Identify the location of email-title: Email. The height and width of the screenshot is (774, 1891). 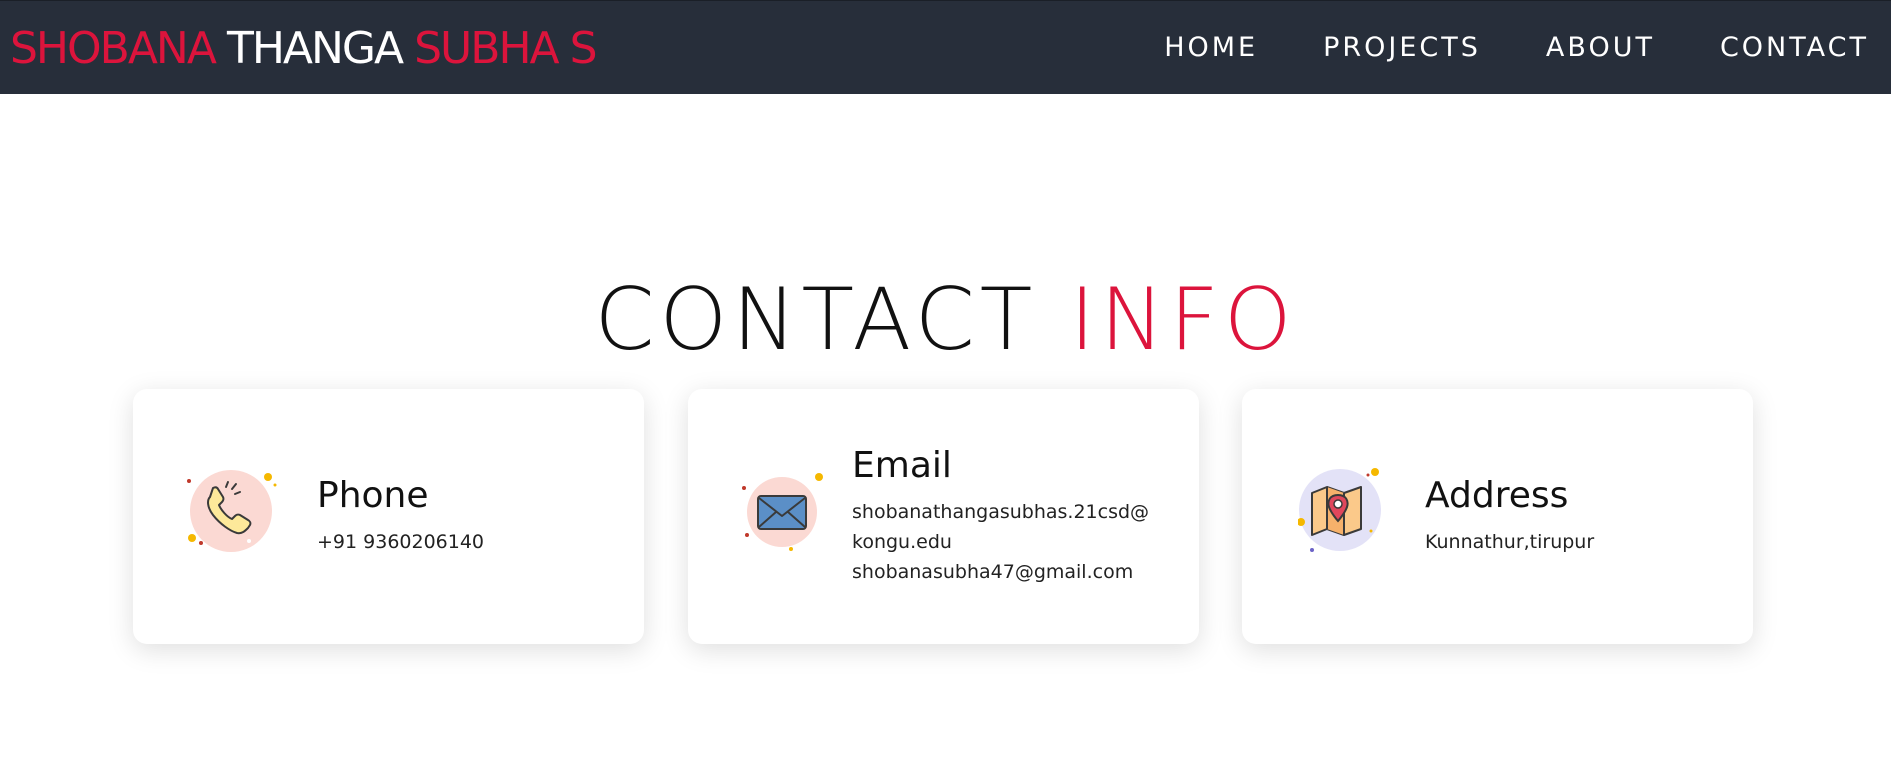
(902, 465).